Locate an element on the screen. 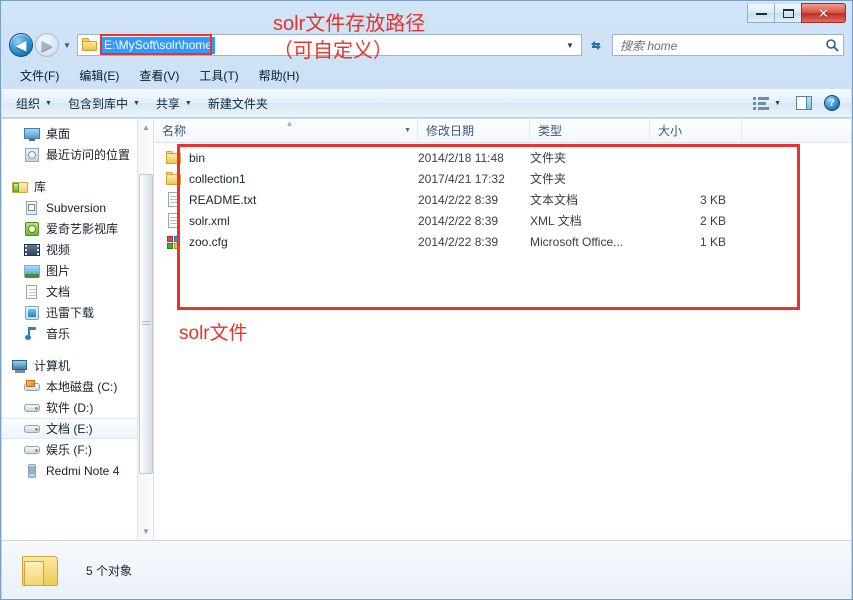 This screenshot has height=600, width=853. computer-icon is located at coordinates (20, 366).